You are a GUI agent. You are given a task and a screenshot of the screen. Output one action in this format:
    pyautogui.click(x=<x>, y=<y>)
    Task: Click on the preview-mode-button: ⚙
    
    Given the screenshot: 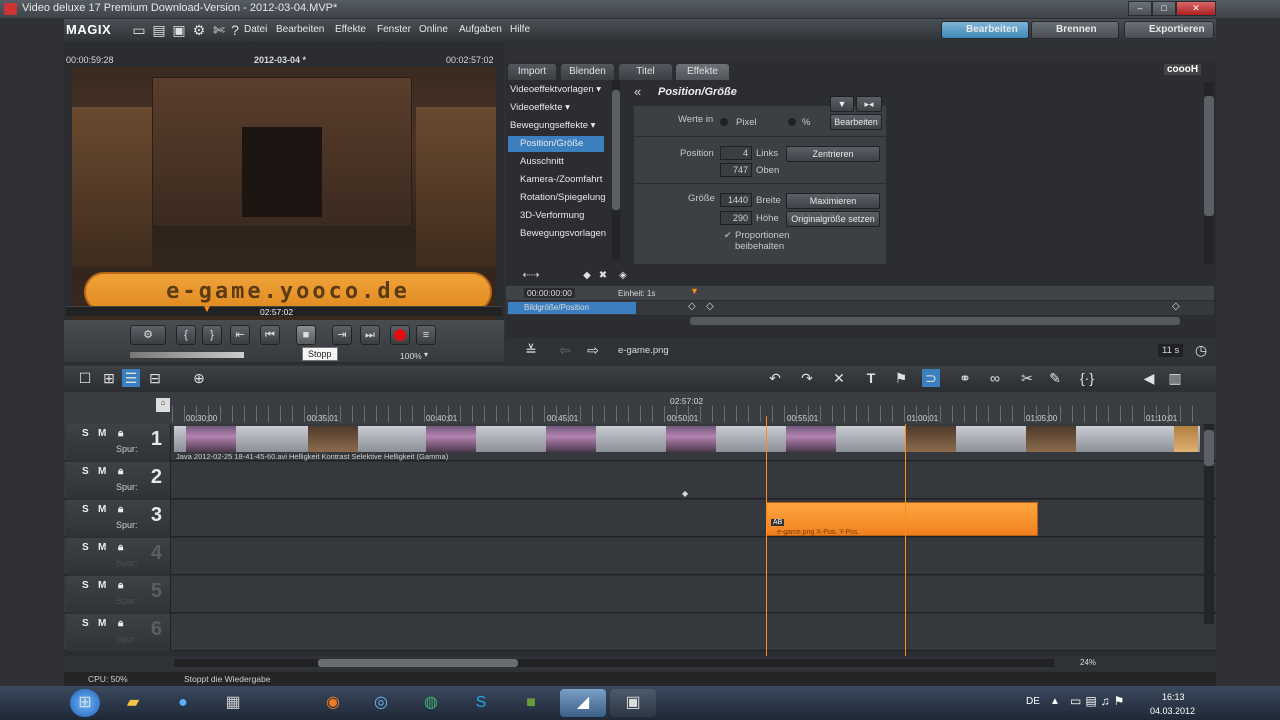 What is the action you would take?
    pyautogui.click(x=148, y=335)
    